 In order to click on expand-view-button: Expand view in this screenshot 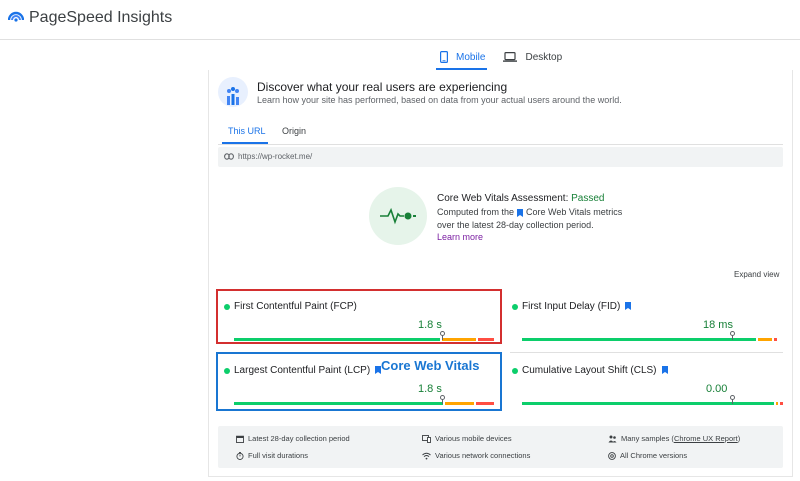, I will do `click(756, 274)`.